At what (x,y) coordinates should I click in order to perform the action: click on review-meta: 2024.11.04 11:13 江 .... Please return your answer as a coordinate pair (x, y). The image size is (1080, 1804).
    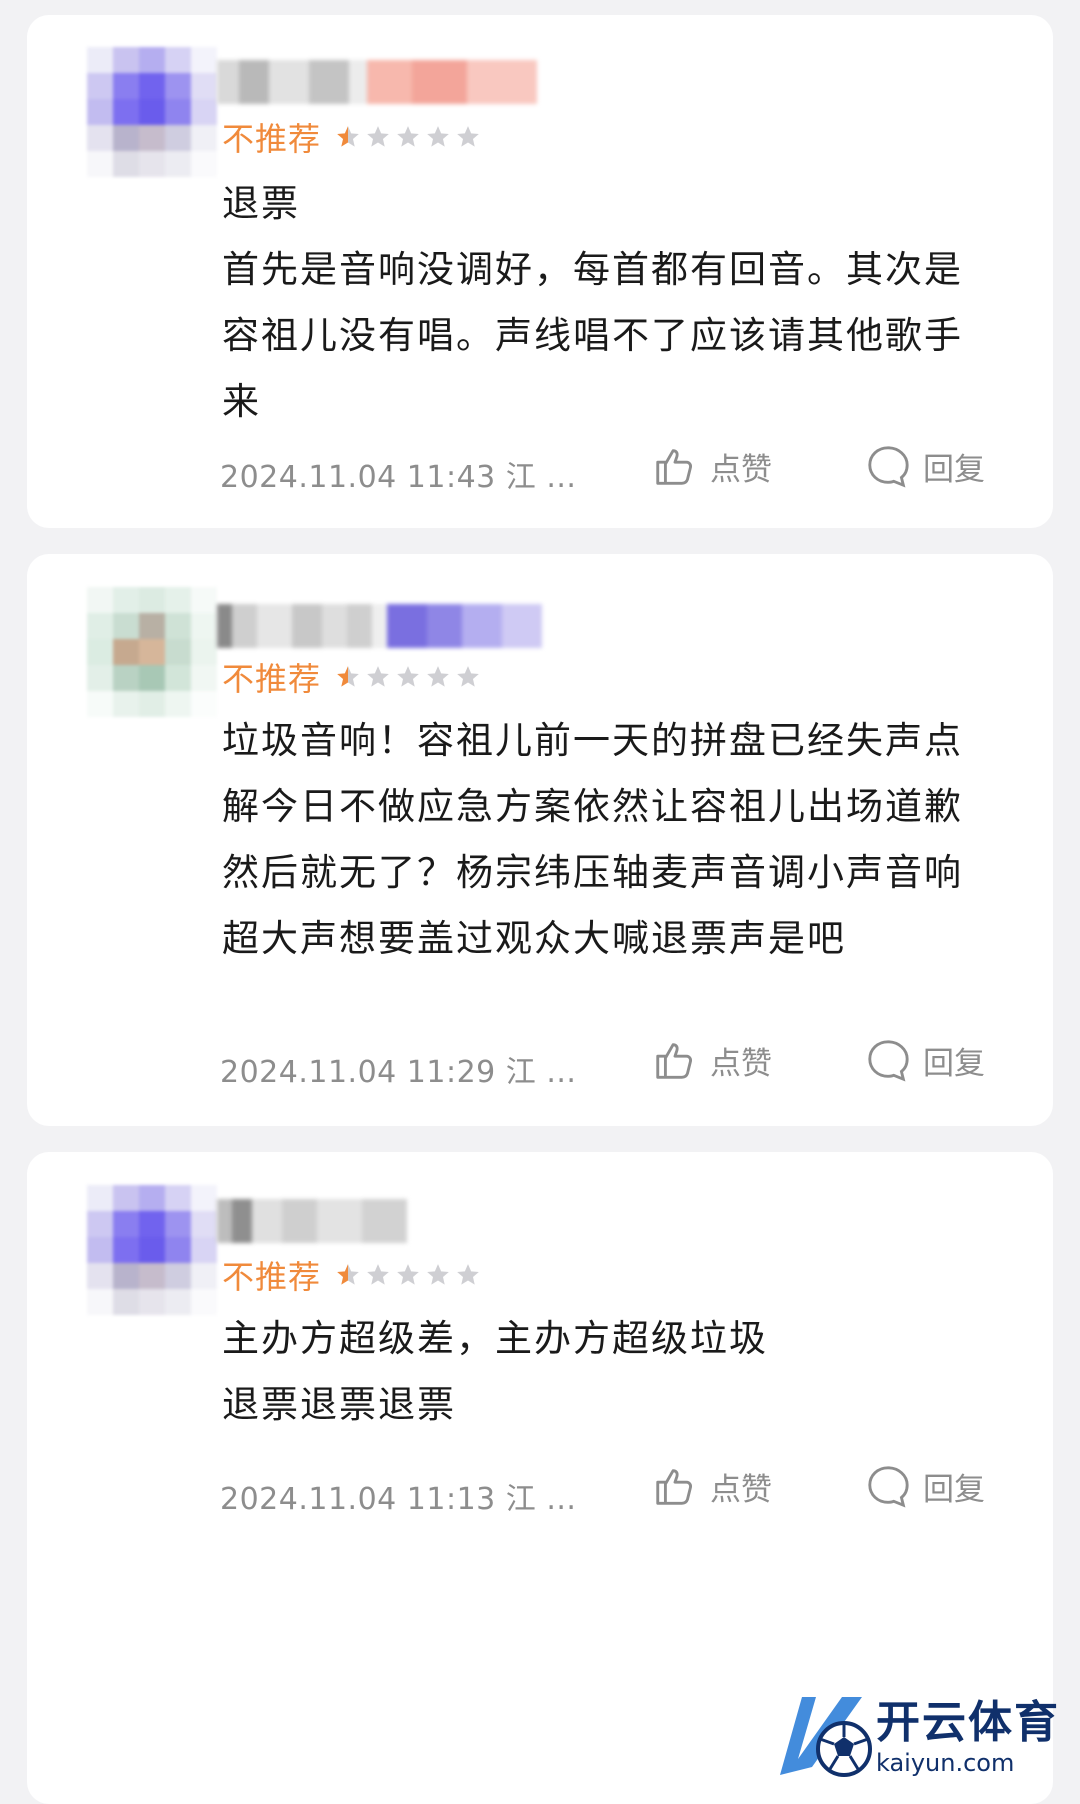
    Looking at the image, I should click on (398, 1499).